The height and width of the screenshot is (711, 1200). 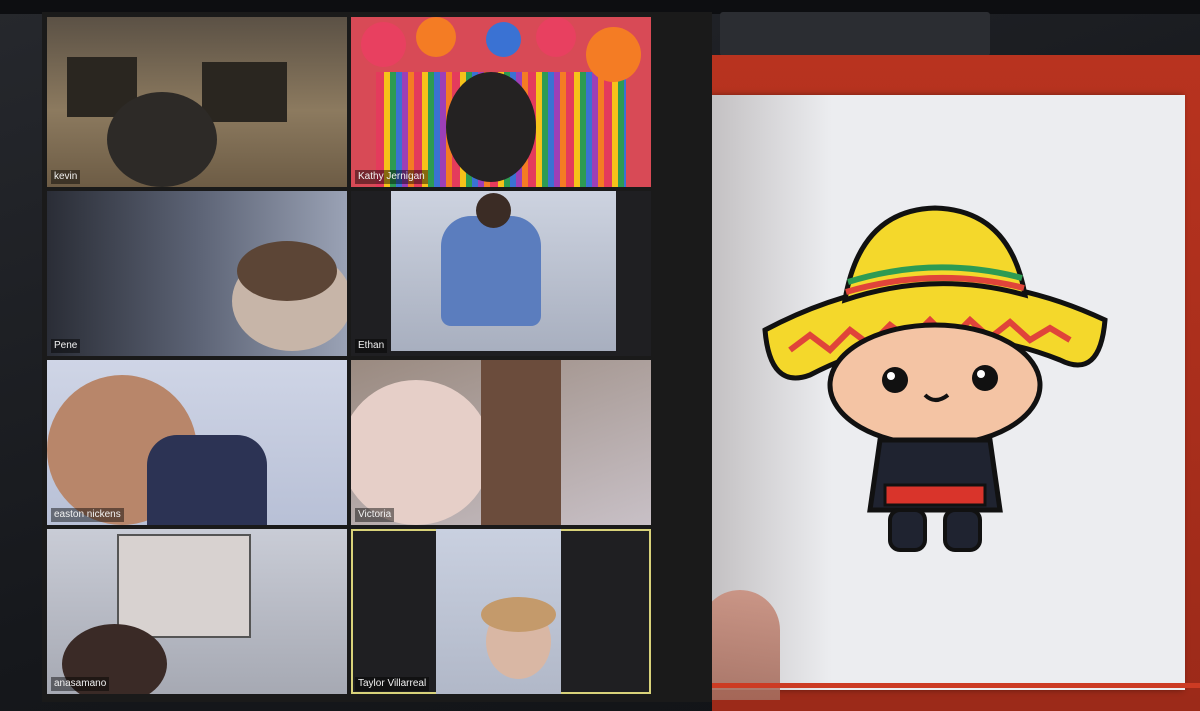 I want to click on left-leg, so click(x=907, y=530).